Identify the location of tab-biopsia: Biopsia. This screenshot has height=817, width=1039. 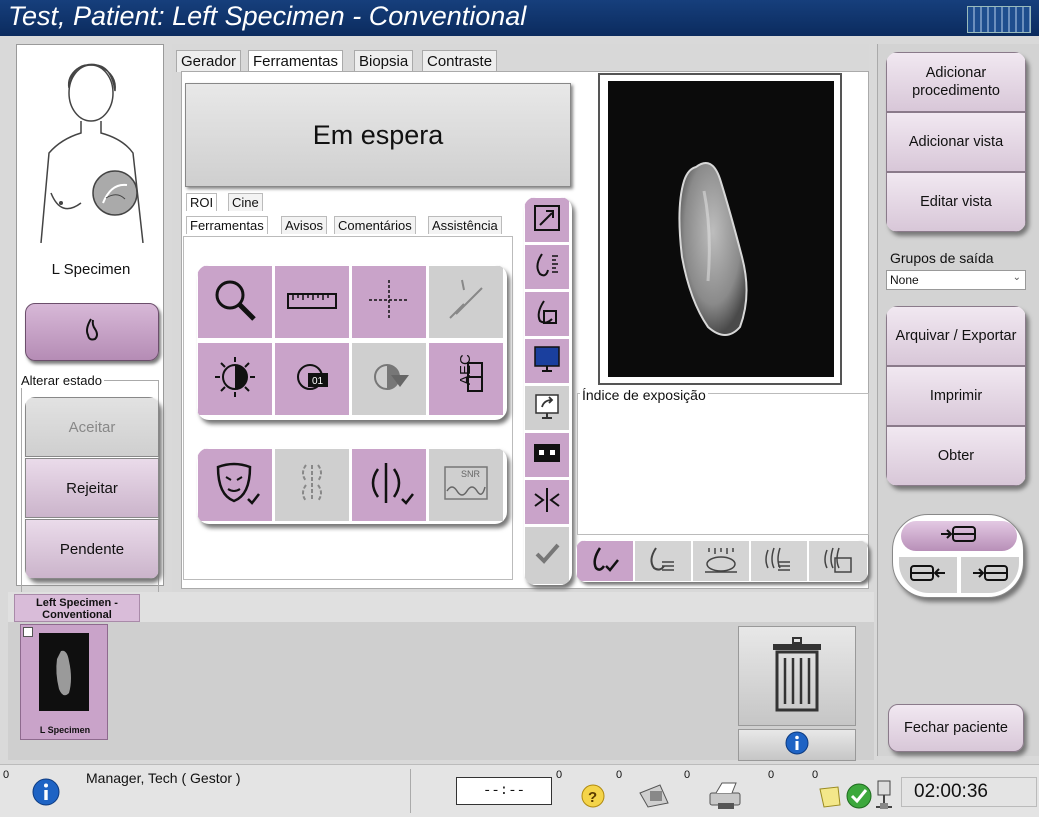
(384, 61).